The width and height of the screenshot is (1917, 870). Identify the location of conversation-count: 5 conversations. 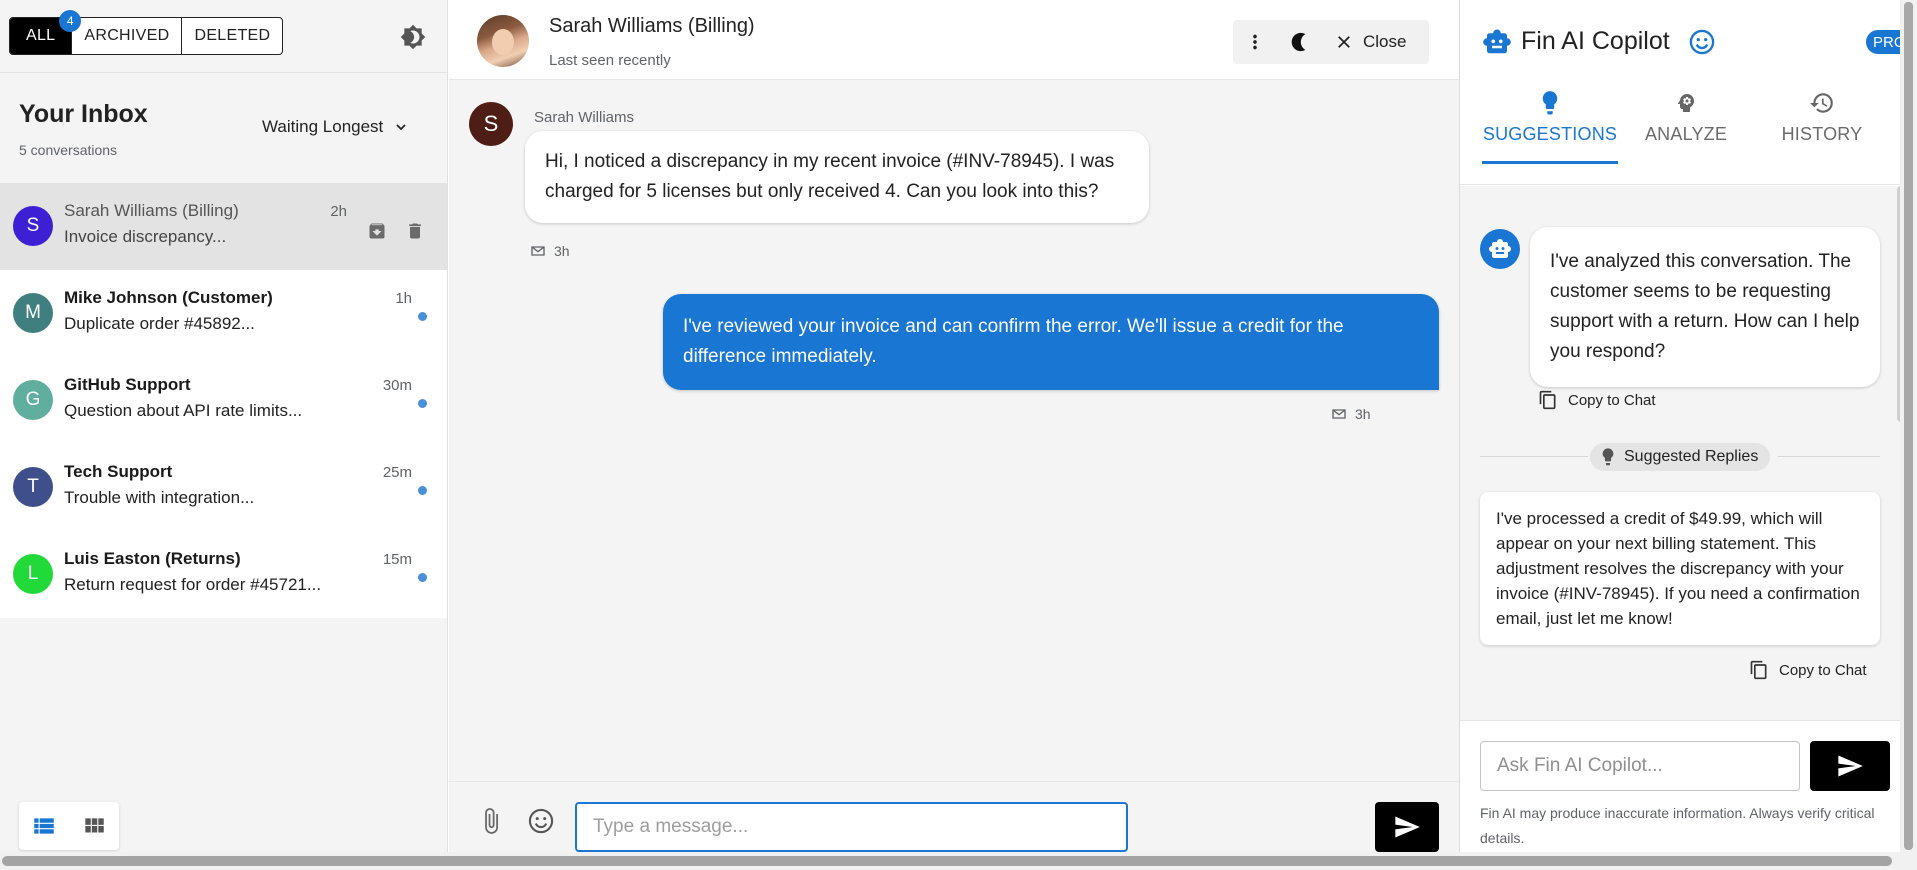
(68, 150).